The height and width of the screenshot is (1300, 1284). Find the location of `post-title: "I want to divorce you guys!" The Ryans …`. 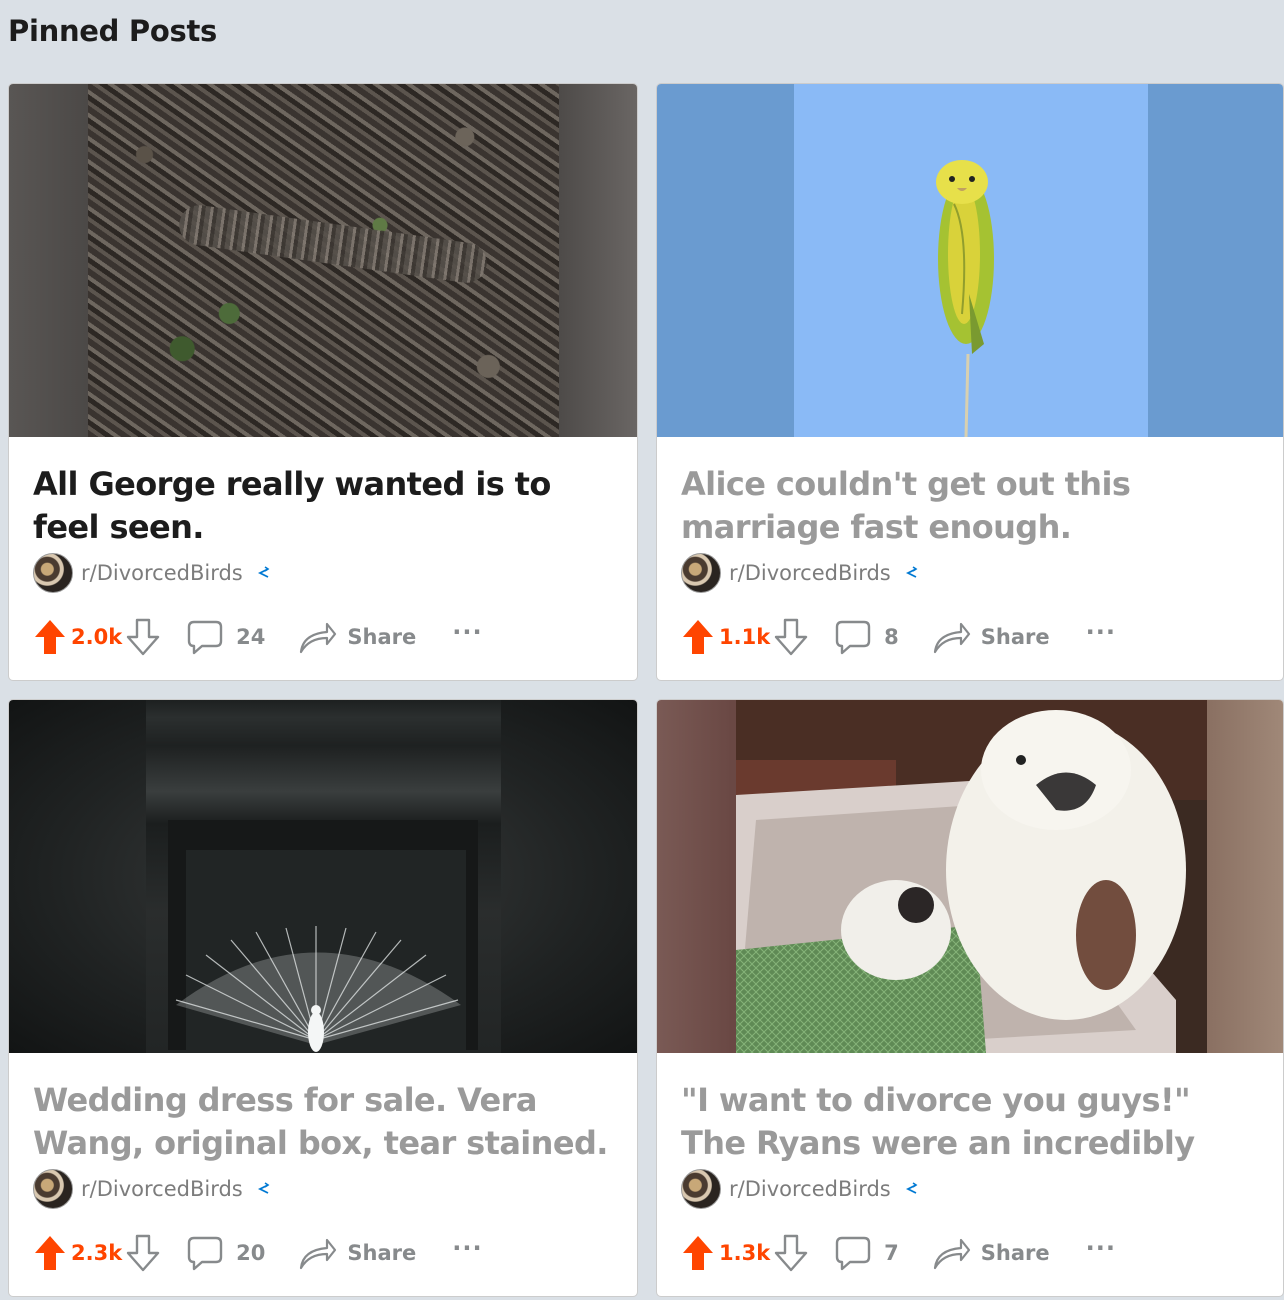

post-title: "I want to divorce you guys!" The Ryans … is located at coordinates (970, 1122).